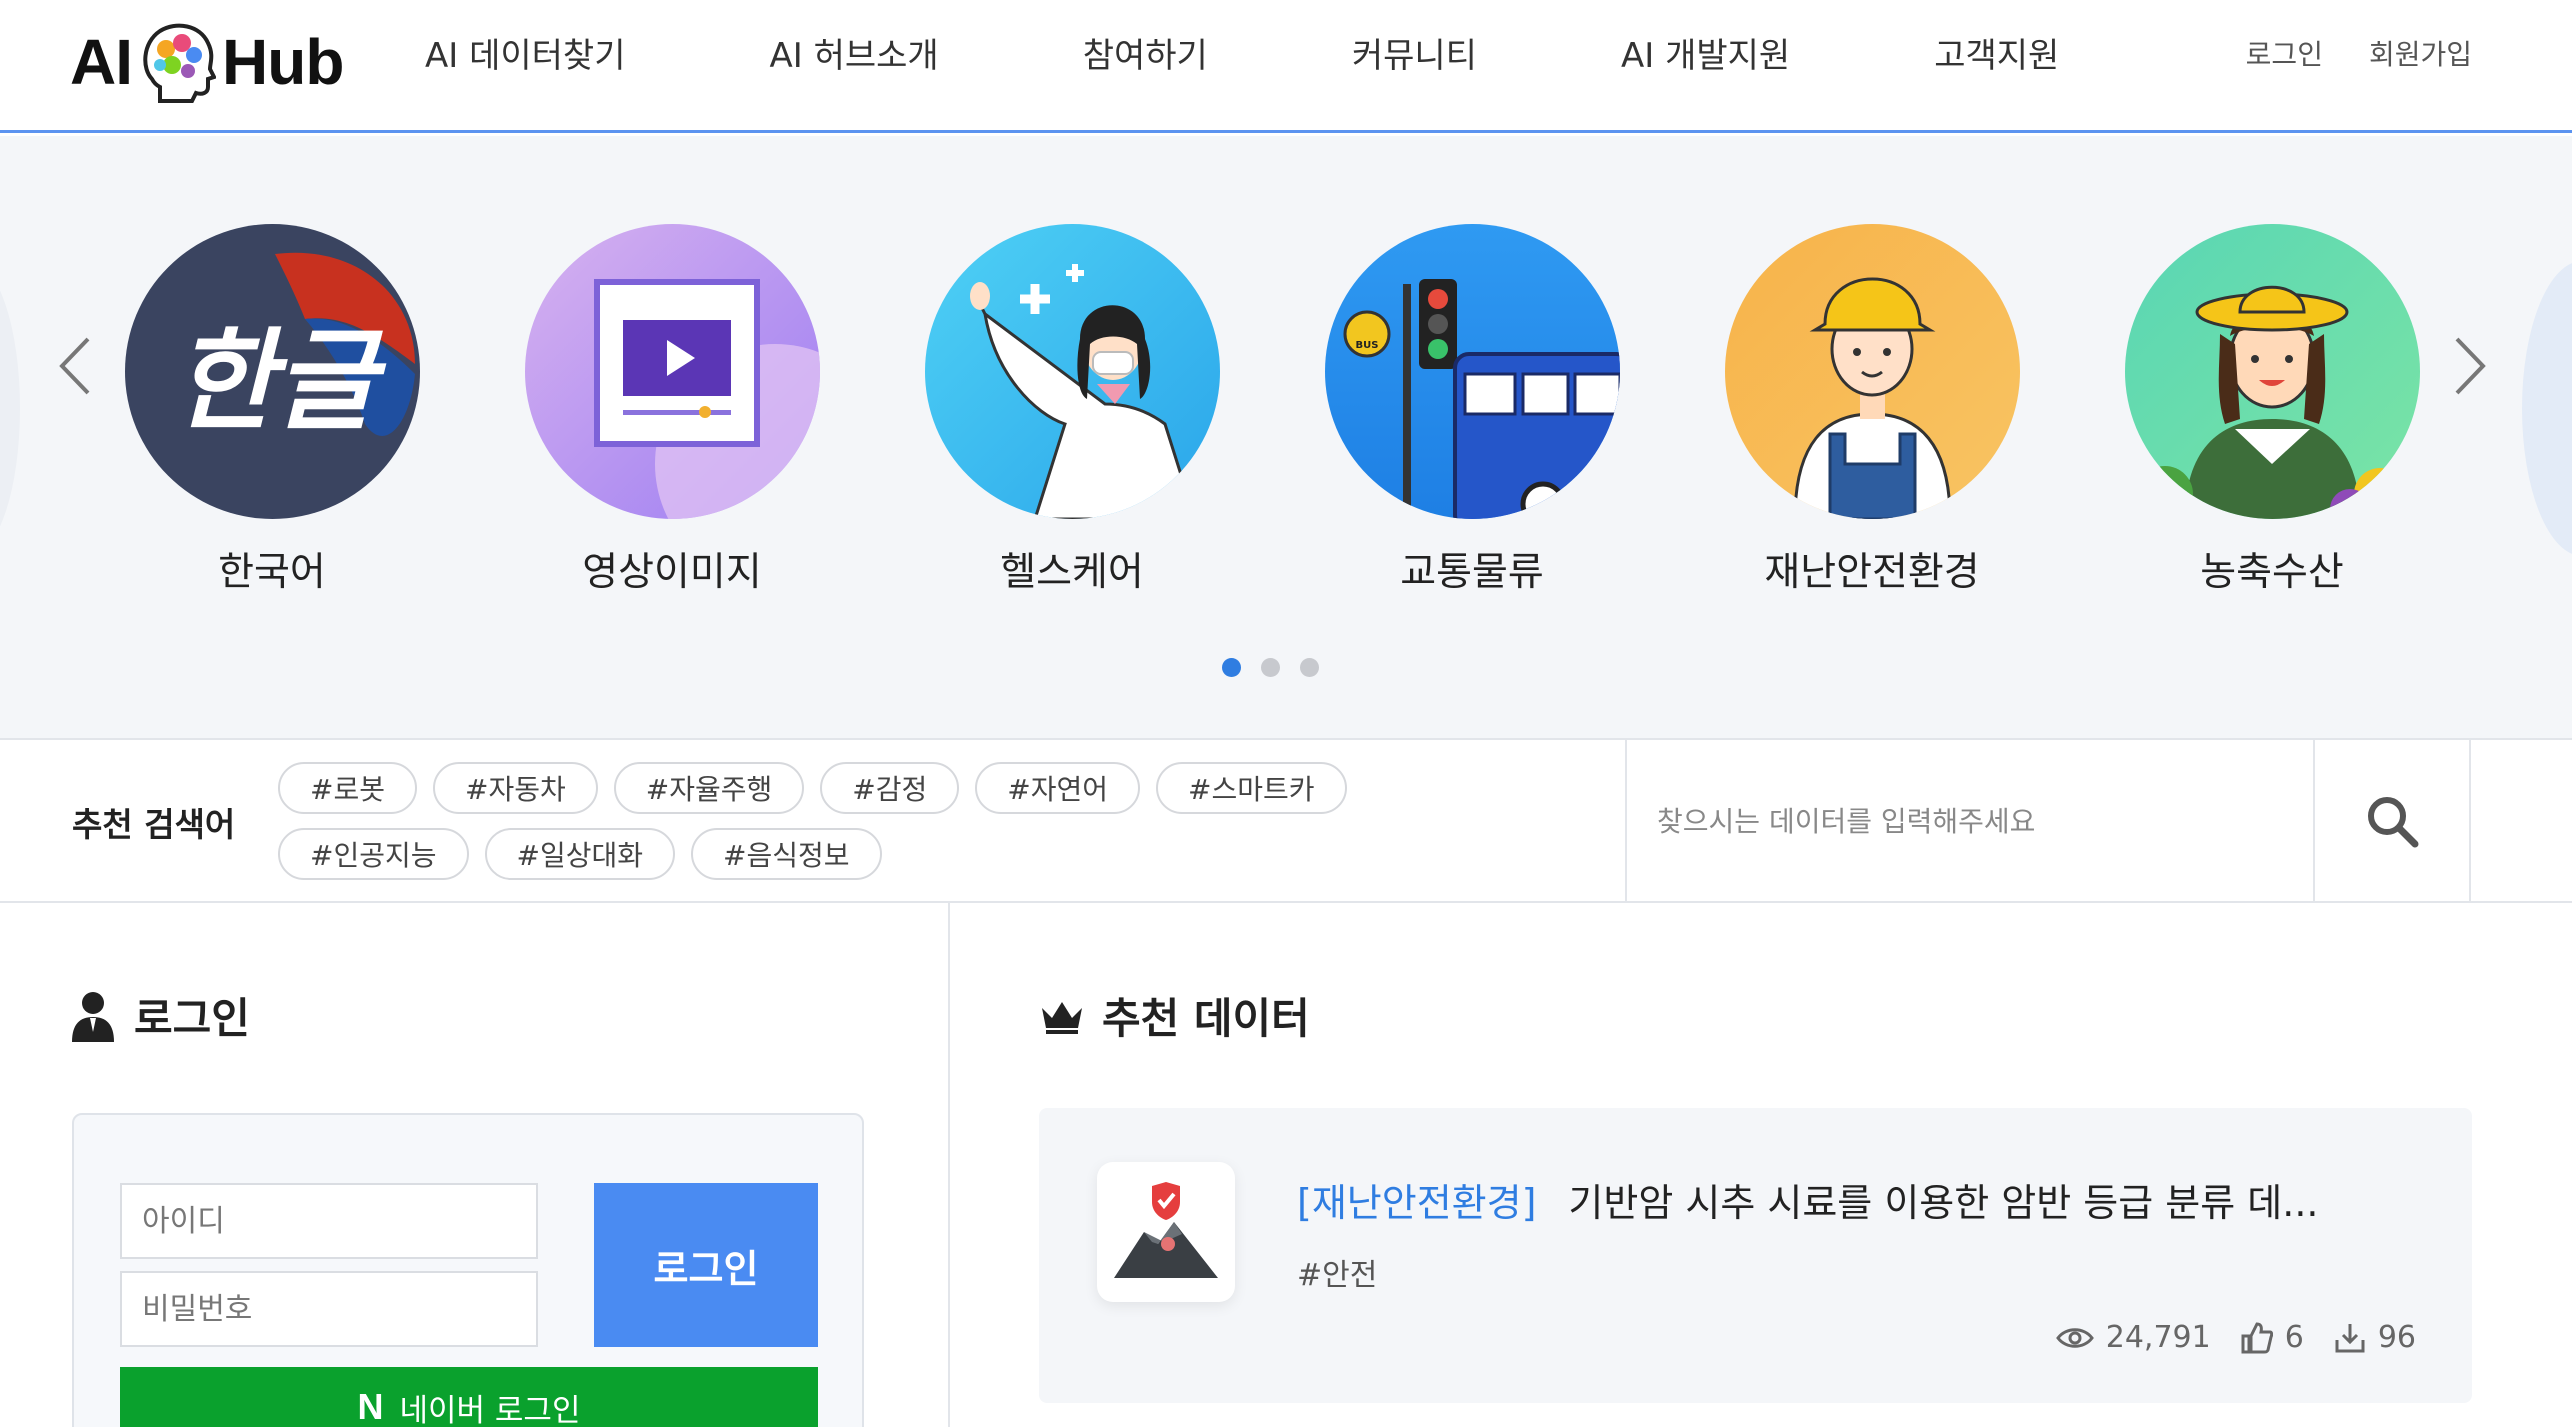 The height and width of the screenshot is (1427, 2572). I want to click on keyword-tag: #스마트카, so click(1251, 788).